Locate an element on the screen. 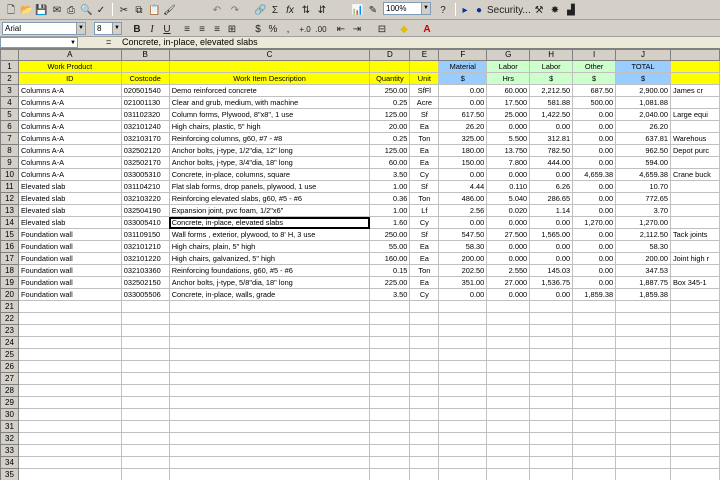 This screenshot has width=720, height=480. fill-color-icon: ◆ is located at coordinates (404, 28).